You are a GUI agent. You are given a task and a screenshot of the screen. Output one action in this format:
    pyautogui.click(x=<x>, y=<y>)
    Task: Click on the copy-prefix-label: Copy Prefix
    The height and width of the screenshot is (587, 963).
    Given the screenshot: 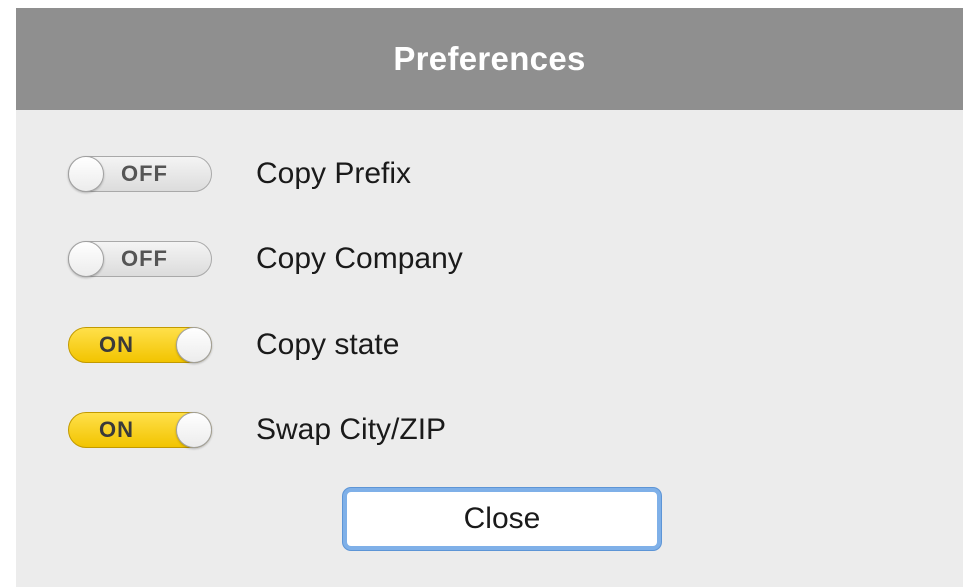 What is the action you would take?
    pyautogui.click(x=334, y=173)
    